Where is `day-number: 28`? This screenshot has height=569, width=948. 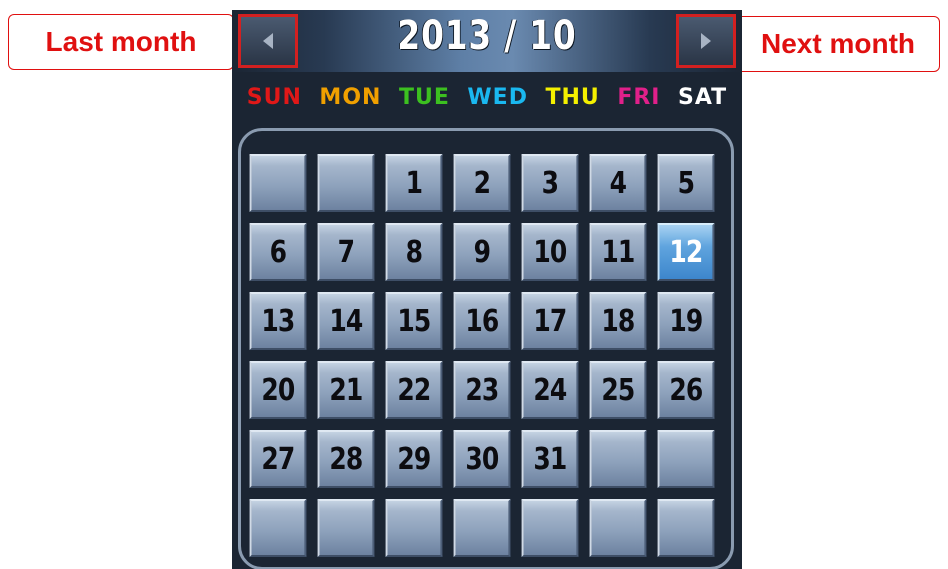
day-number: 28 is located at coordinates (346, 459).